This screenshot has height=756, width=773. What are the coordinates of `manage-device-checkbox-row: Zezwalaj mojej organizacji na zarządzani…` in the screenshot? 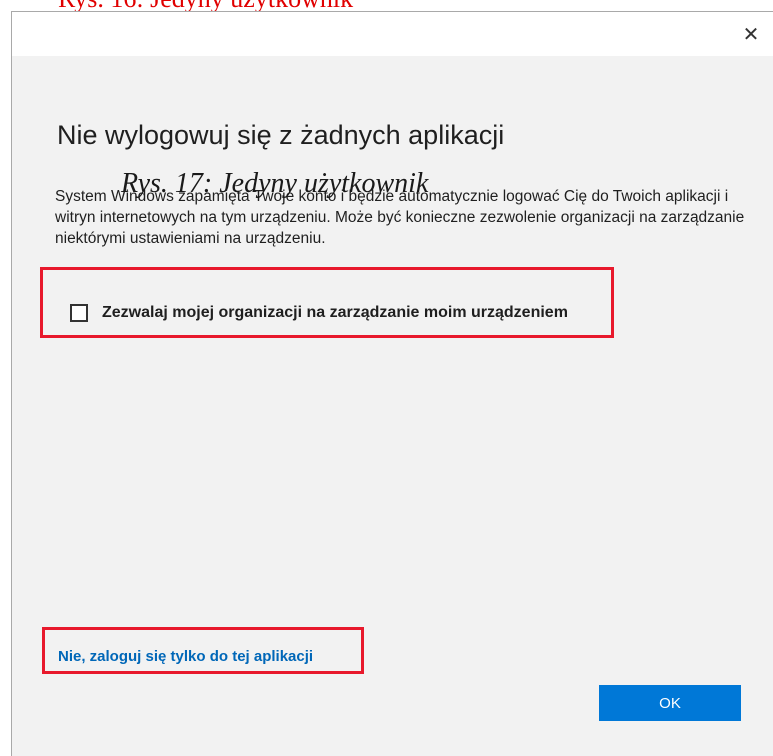 It's located at (319, 313).